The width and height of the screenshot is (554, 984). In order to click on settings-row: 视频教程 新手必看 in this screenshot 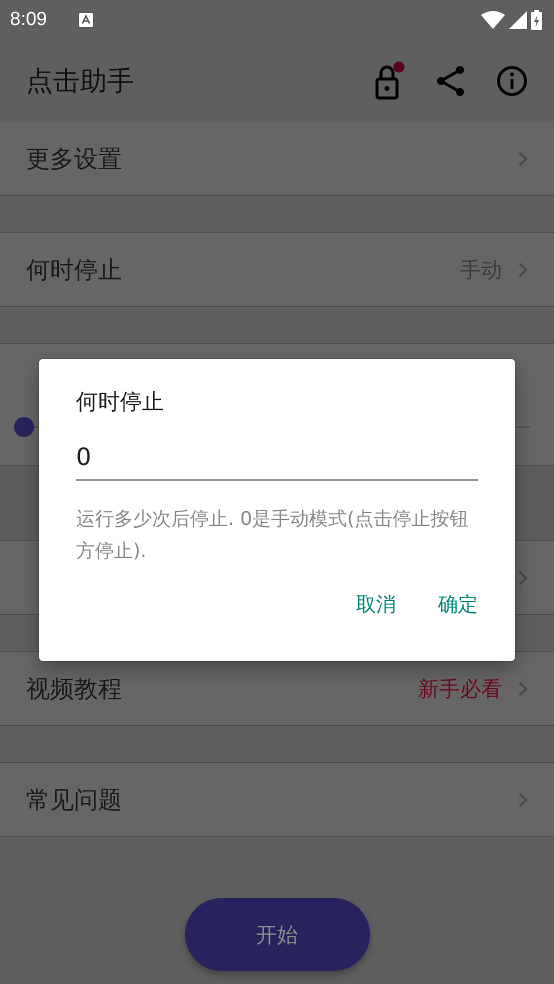, I will do `click(277, 689)`.